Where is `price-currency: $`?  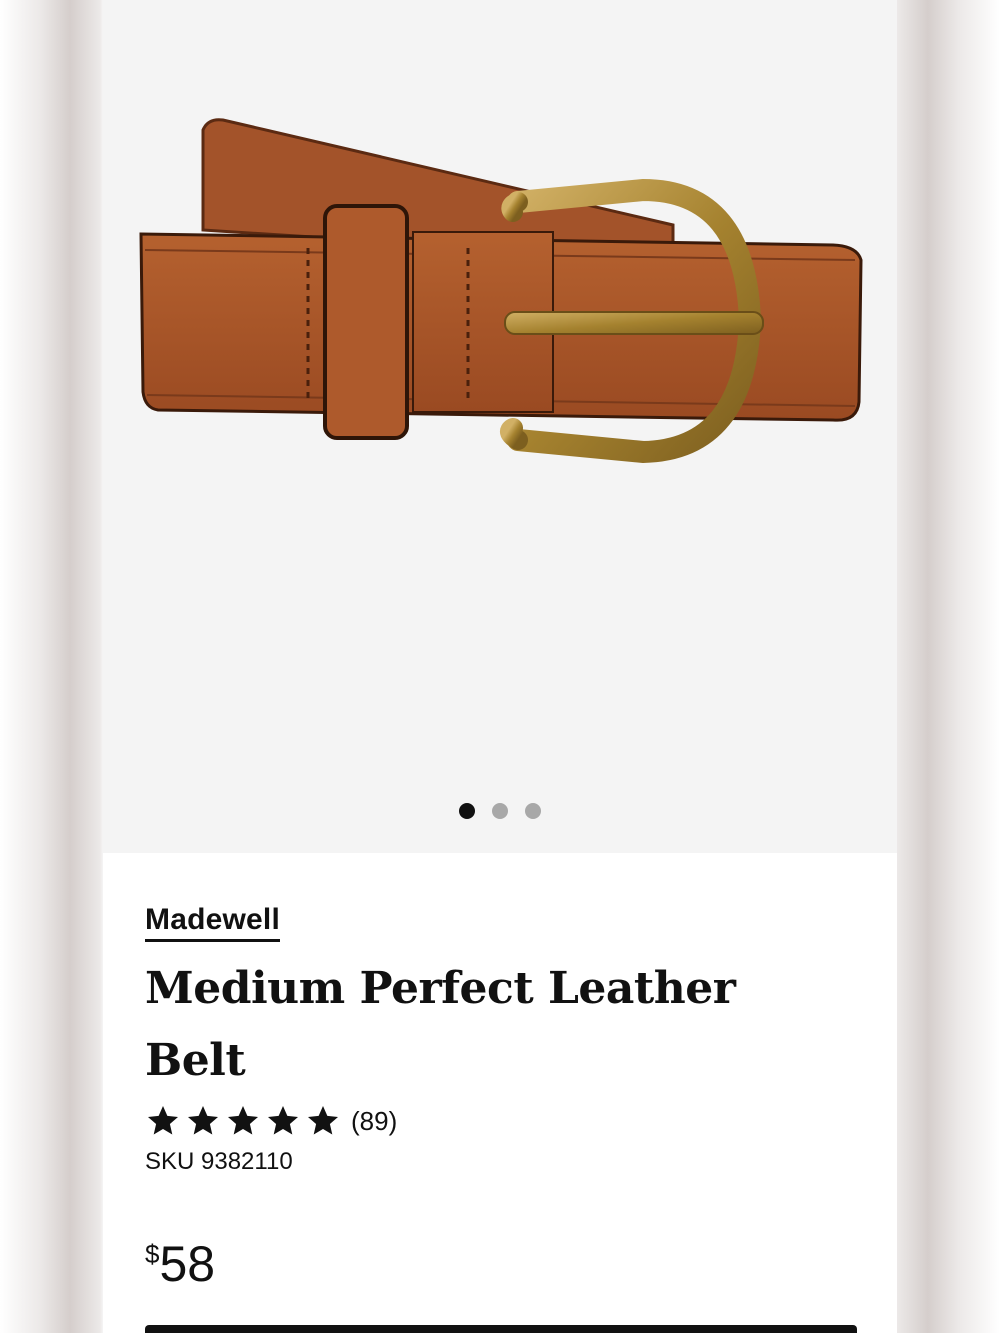
price-currency: $ is located at coordinates (152, 1254).